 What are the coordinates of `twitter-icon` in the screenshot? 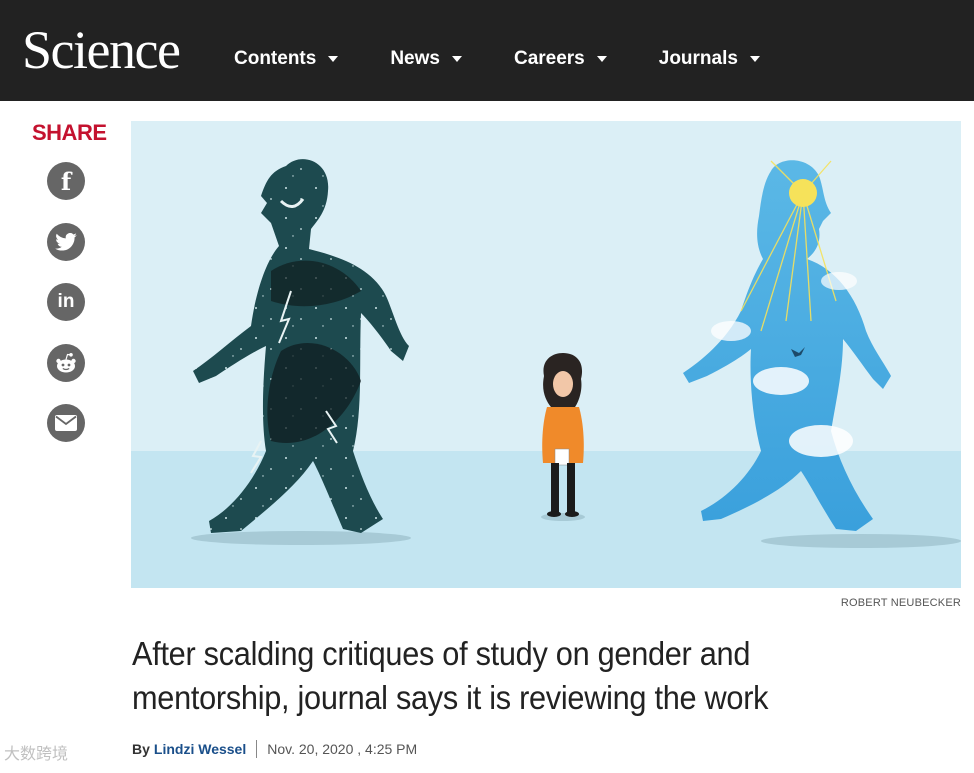 It's located at (66, 242).